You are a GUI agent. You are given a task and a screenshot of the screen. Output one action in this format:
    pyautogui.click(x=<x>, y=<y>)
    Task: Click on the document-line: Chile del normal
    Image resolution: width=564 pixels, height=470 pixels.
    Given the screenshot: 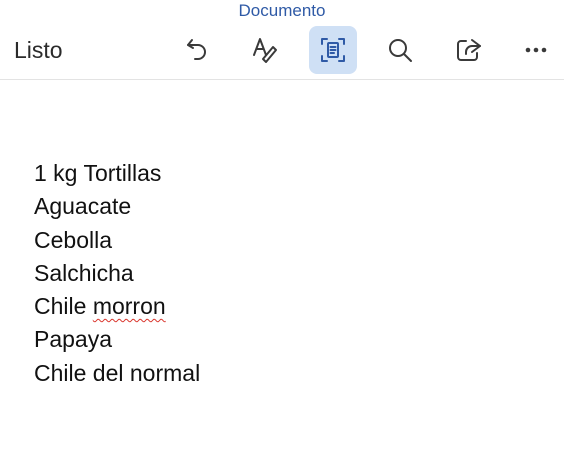 What is the action you would take?
    pyautogui.click(x=117, y=373)
    